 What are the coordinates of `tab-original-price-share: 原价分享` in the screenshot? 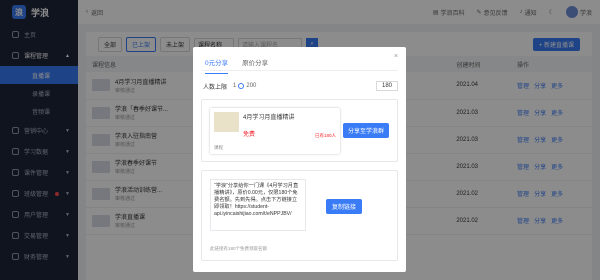 It's located at (255, 63).